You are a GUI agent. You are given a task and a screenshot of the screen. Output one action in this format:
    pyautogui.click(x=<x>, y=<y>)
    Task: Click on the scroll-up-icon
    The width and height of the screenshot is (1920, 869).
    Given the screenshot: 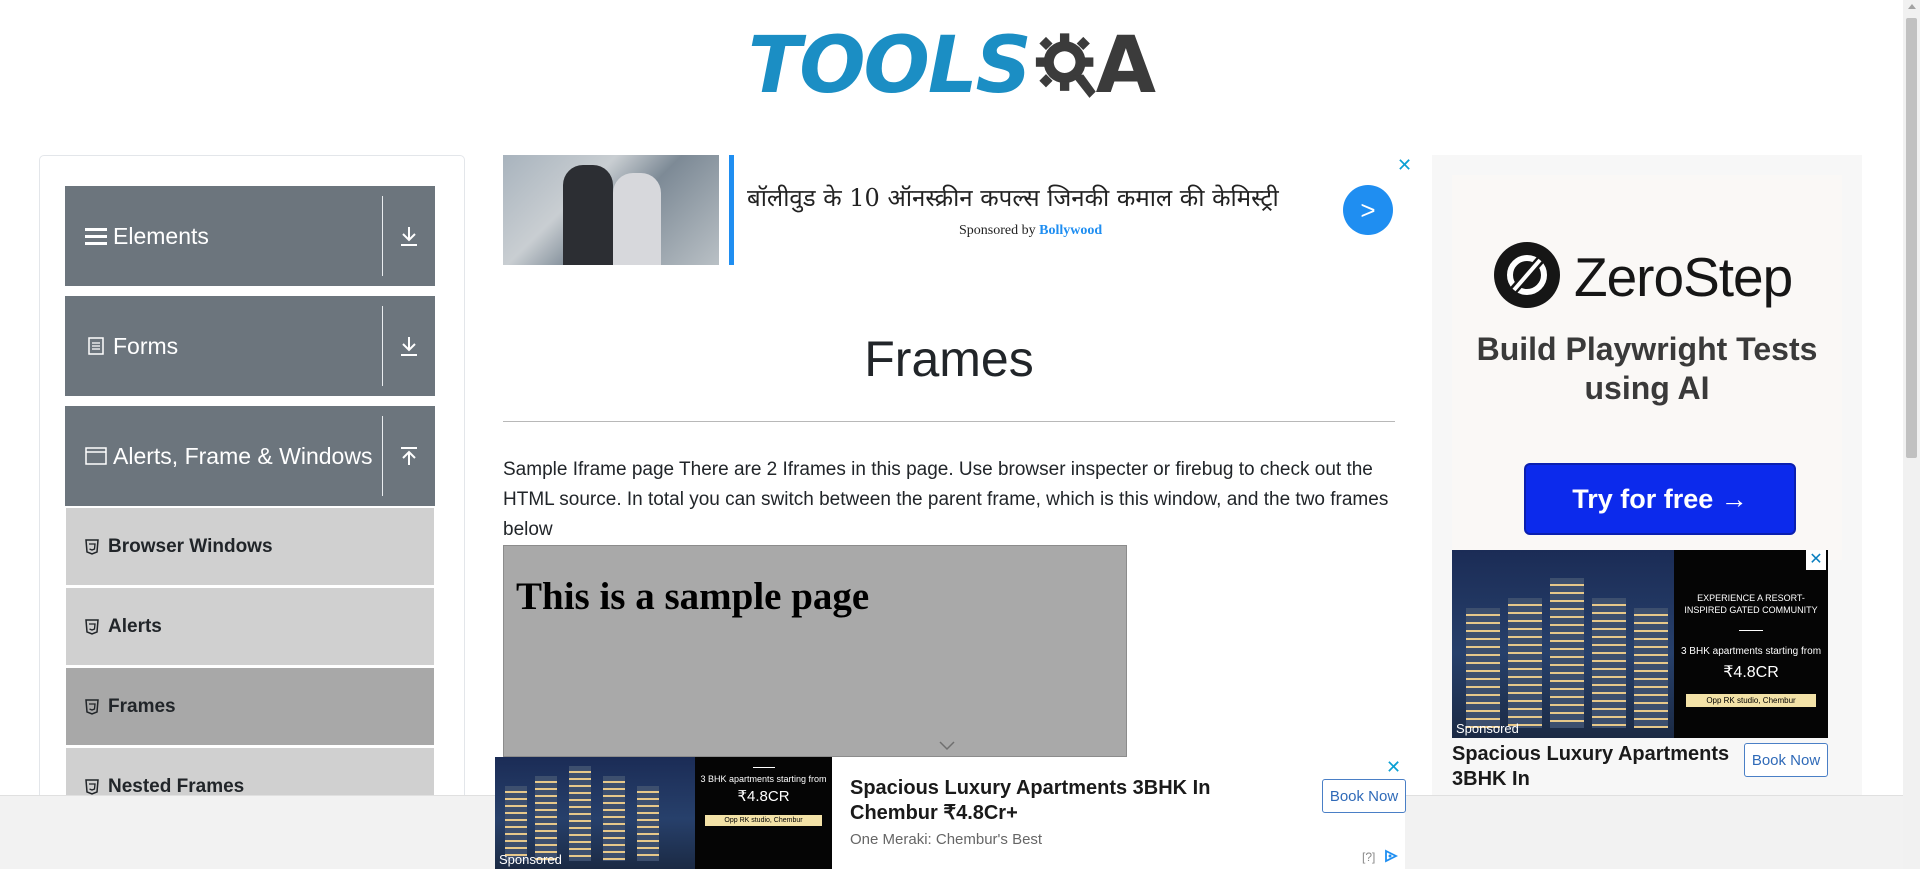 What is the action you would take?
    pyautogui.click(x=1912, y=6)
    